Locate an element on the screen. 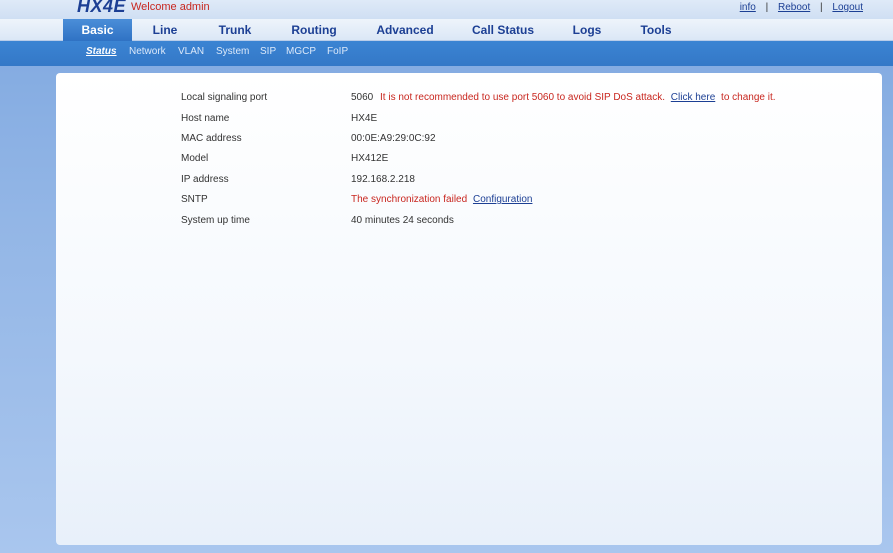 Image resolution: width=893 pixels, height=553 pixels. subtab-system: System is located at coordinates (232, 51).